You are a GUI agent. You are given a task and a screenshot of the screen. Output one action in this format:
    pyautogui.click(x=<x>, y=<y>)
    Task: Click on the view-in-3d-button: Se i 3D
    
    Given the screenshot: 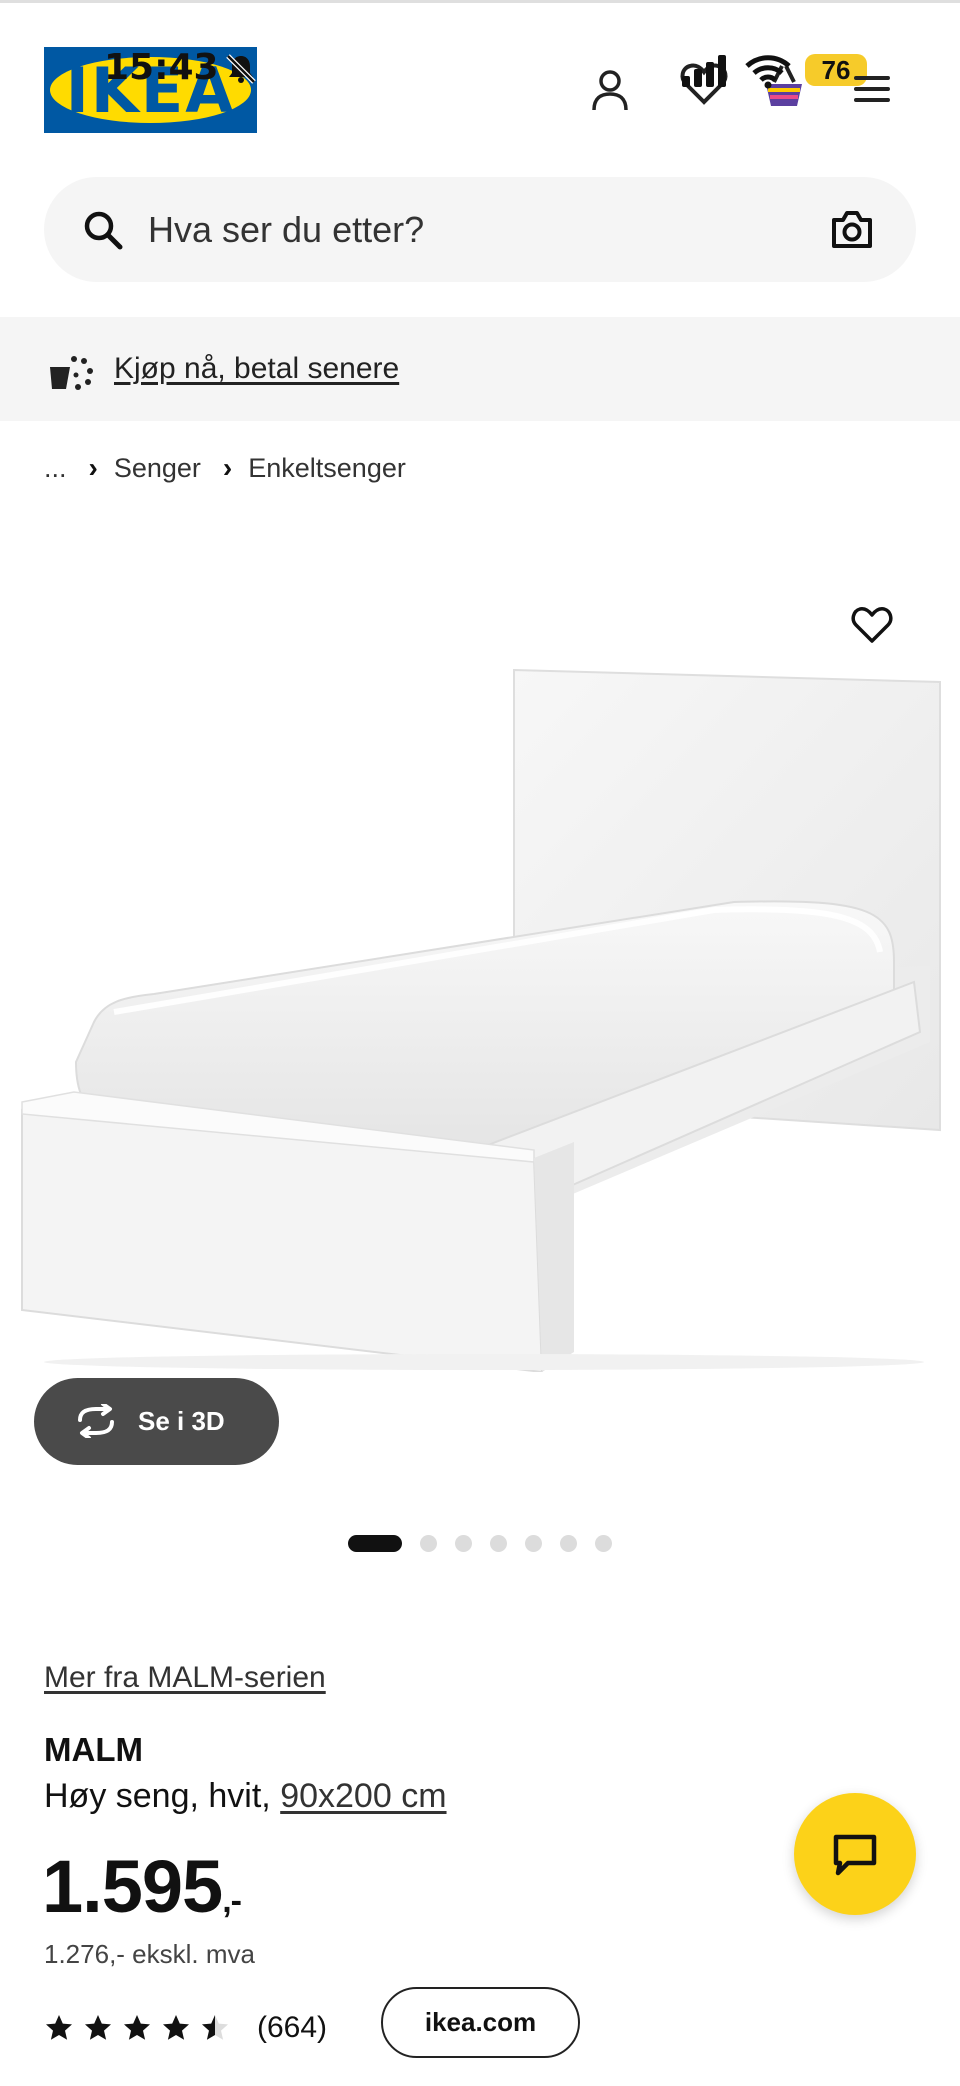 What is the action you would take?
    pyautogui.click(x=156, y=1421)
    